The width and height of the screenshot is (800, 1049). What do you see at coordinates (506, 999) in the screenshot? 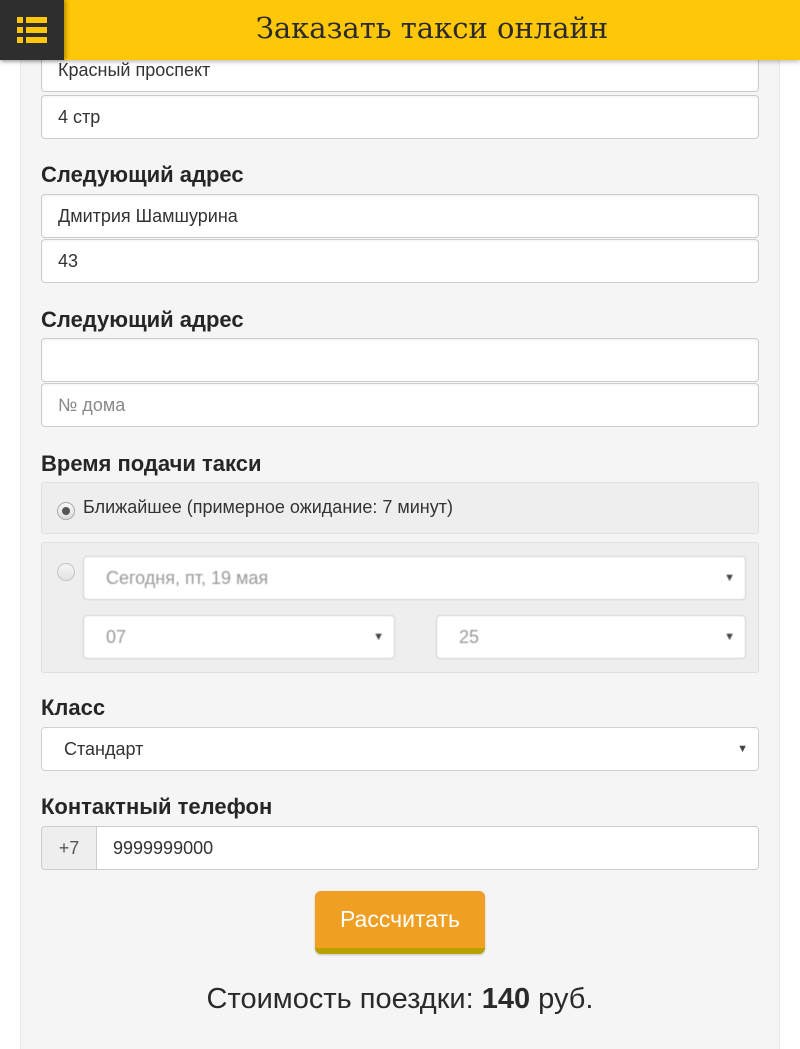
I see `price-amount: 140` at bounding box center [506, 999].